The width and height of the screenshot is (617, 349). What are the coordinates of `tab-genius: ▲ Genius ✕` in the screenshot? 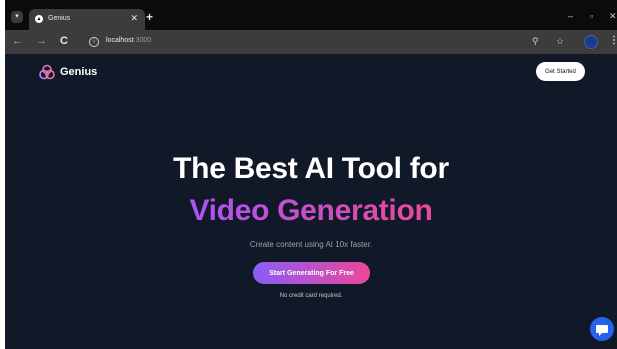 It's located at (87, 19).